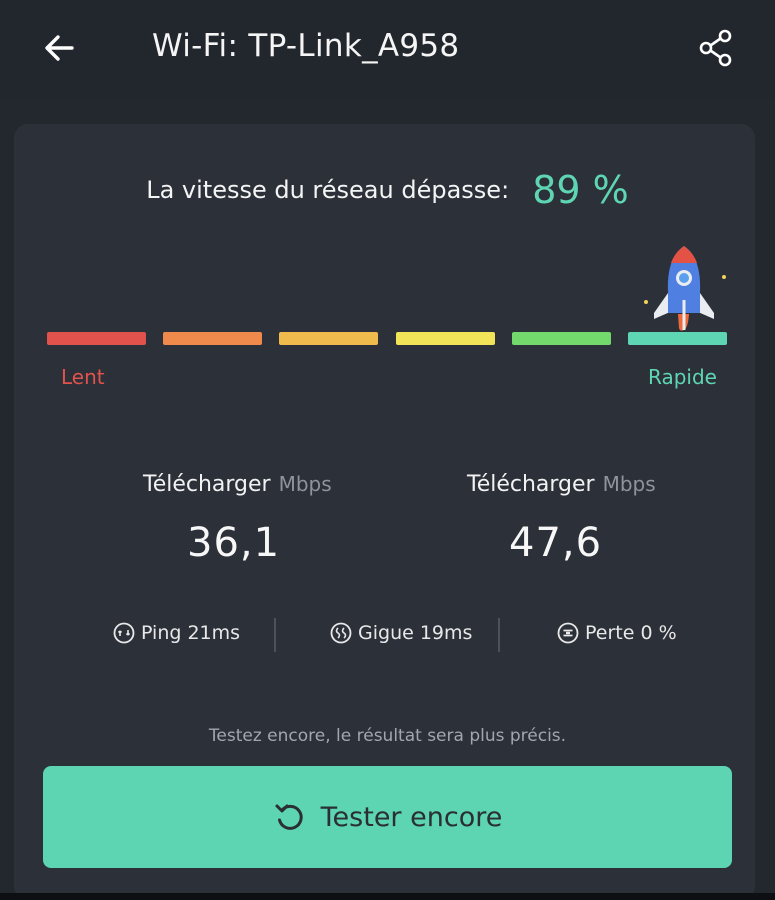  Describe the element at coordinates (716, 48) in the screenshot. I see `share-icon` at that location.